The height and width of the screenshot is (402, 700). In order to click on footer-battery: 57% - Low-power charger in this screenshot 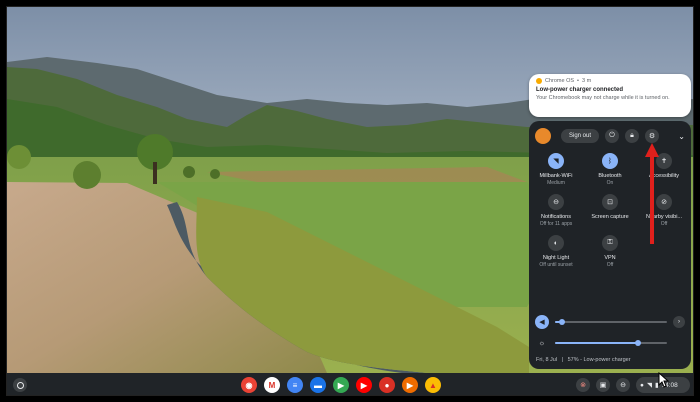, I will do `click(599, 360)`.